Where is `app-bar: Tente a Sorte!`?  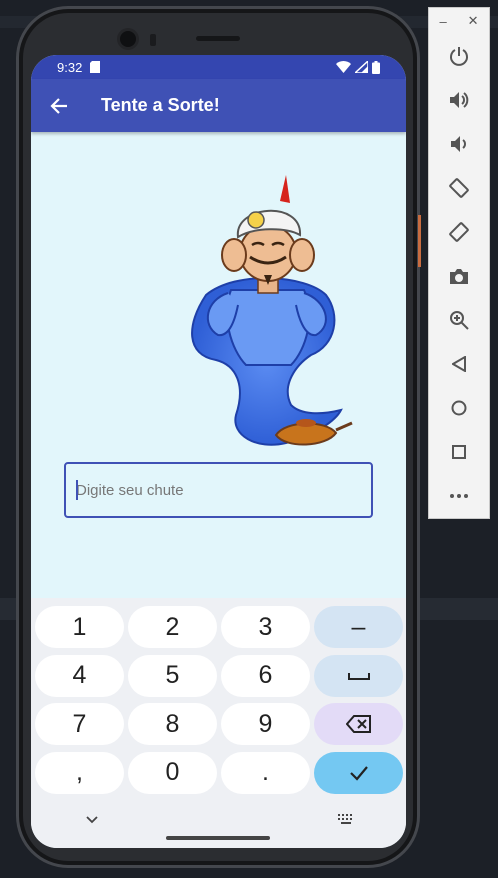 app-bar: Tente a Sorte! is located at coordinates (218, 105).